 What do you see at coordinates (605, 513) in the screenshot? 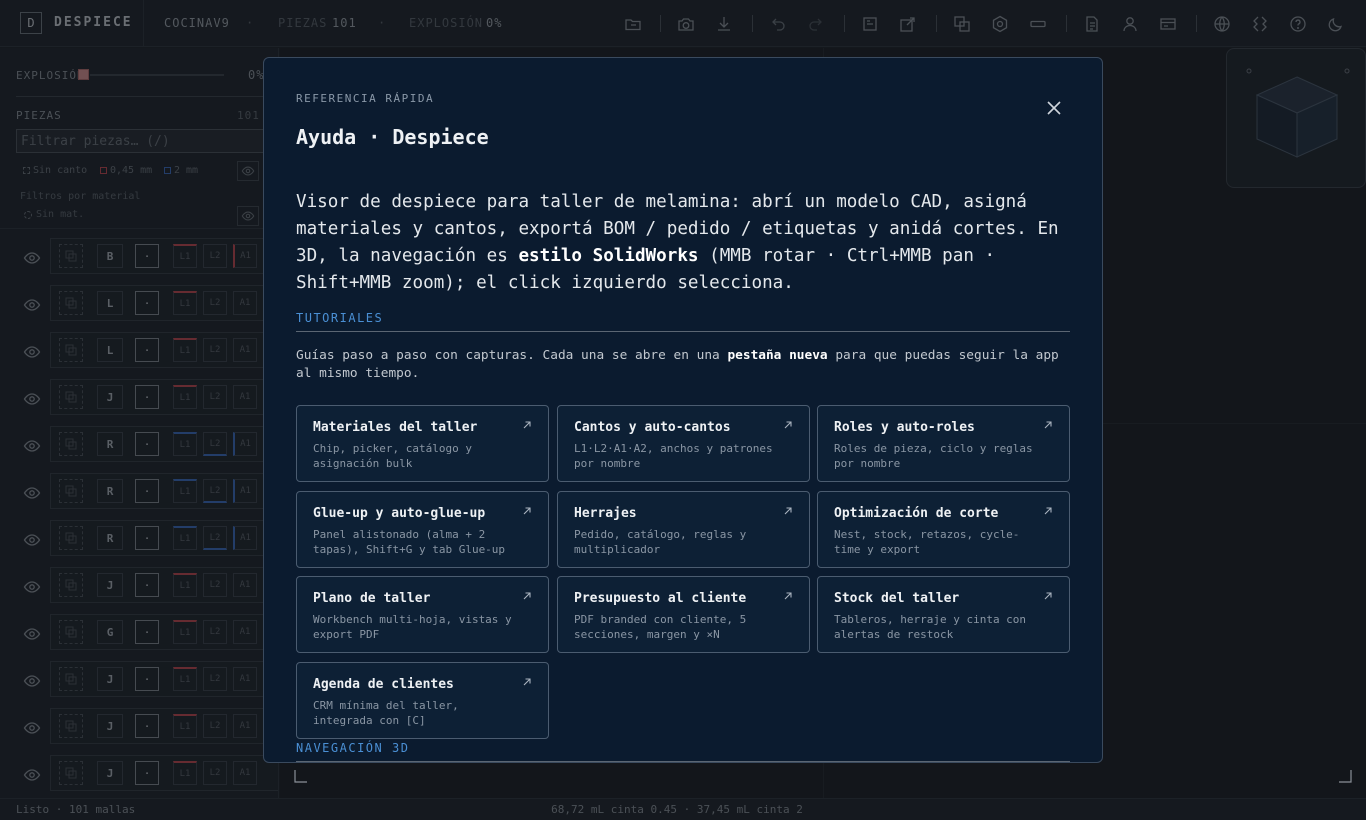
I see `tutorial-card-title: Herrajes` at bounding box center [605, 513].